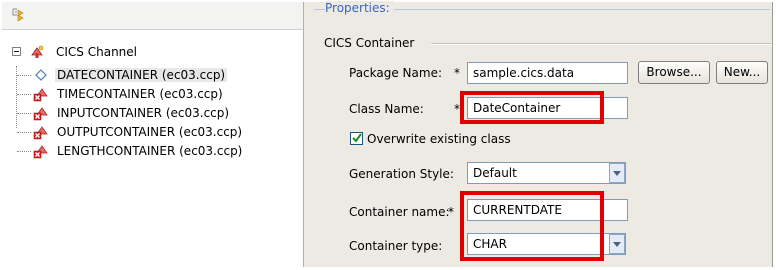 The height and width of the screenshot is (270, 776). I want to click on package-name-label: Package Name:, so click(395, 73).